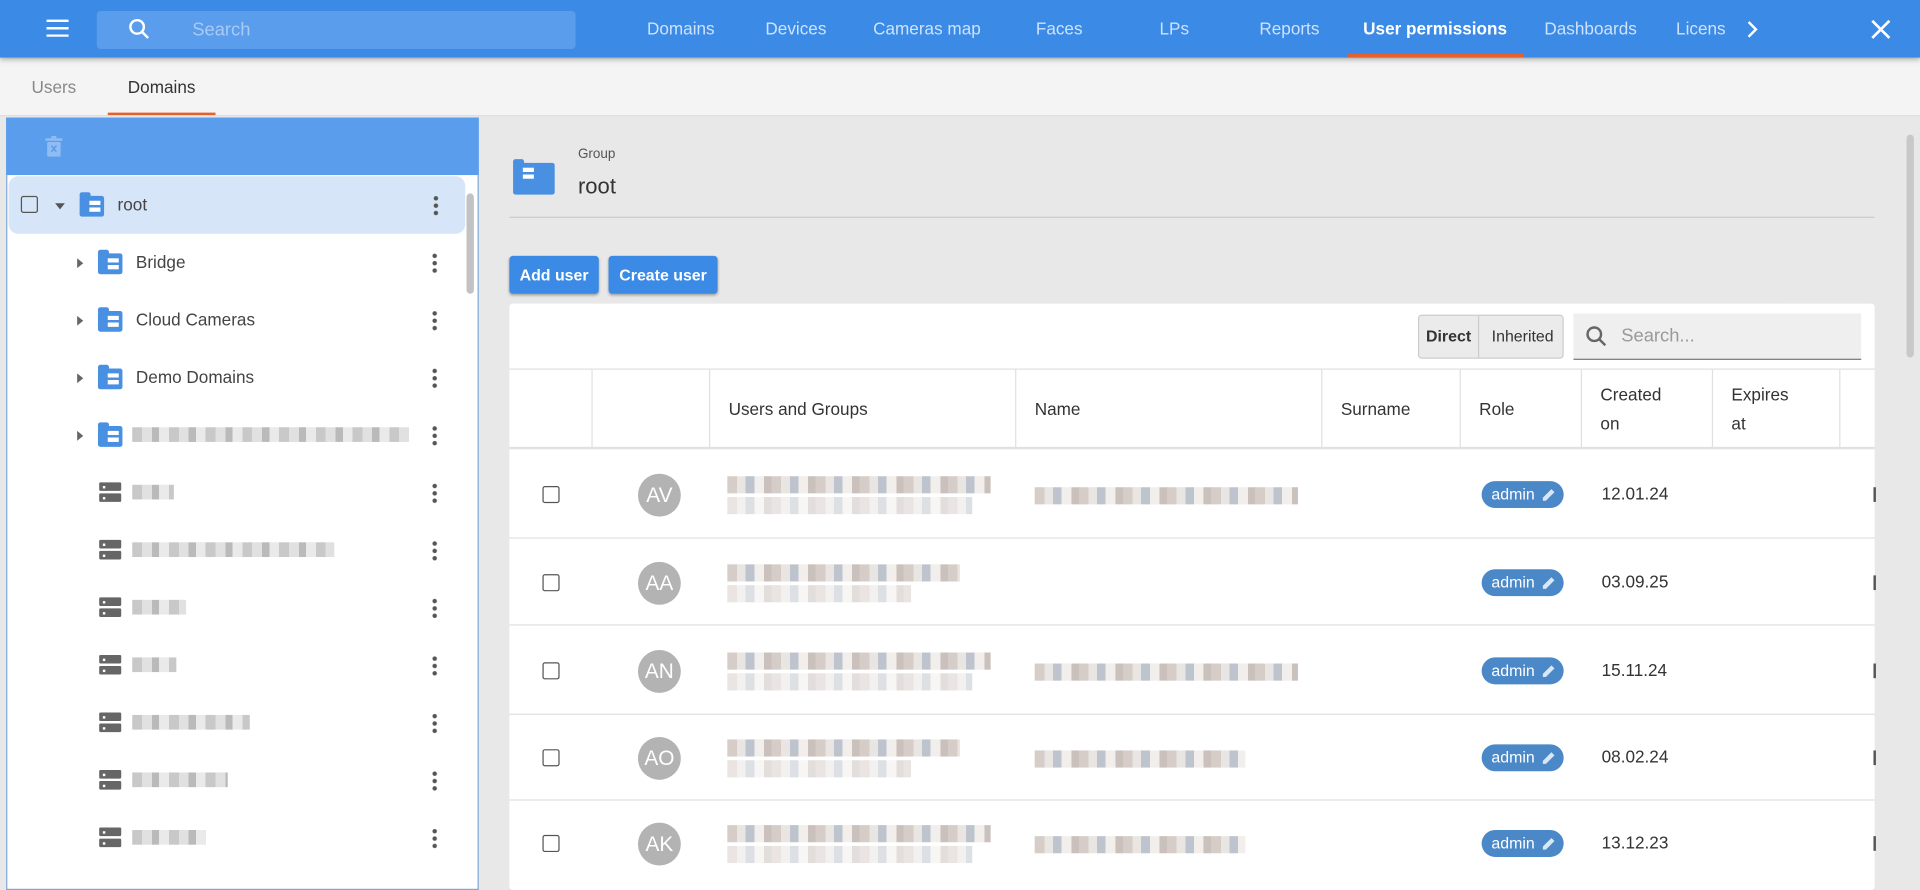  What do you see at coordinates (554, 274) in the screenshot?
I see `add-user-button: Add user` at bounding box center [554, 274].